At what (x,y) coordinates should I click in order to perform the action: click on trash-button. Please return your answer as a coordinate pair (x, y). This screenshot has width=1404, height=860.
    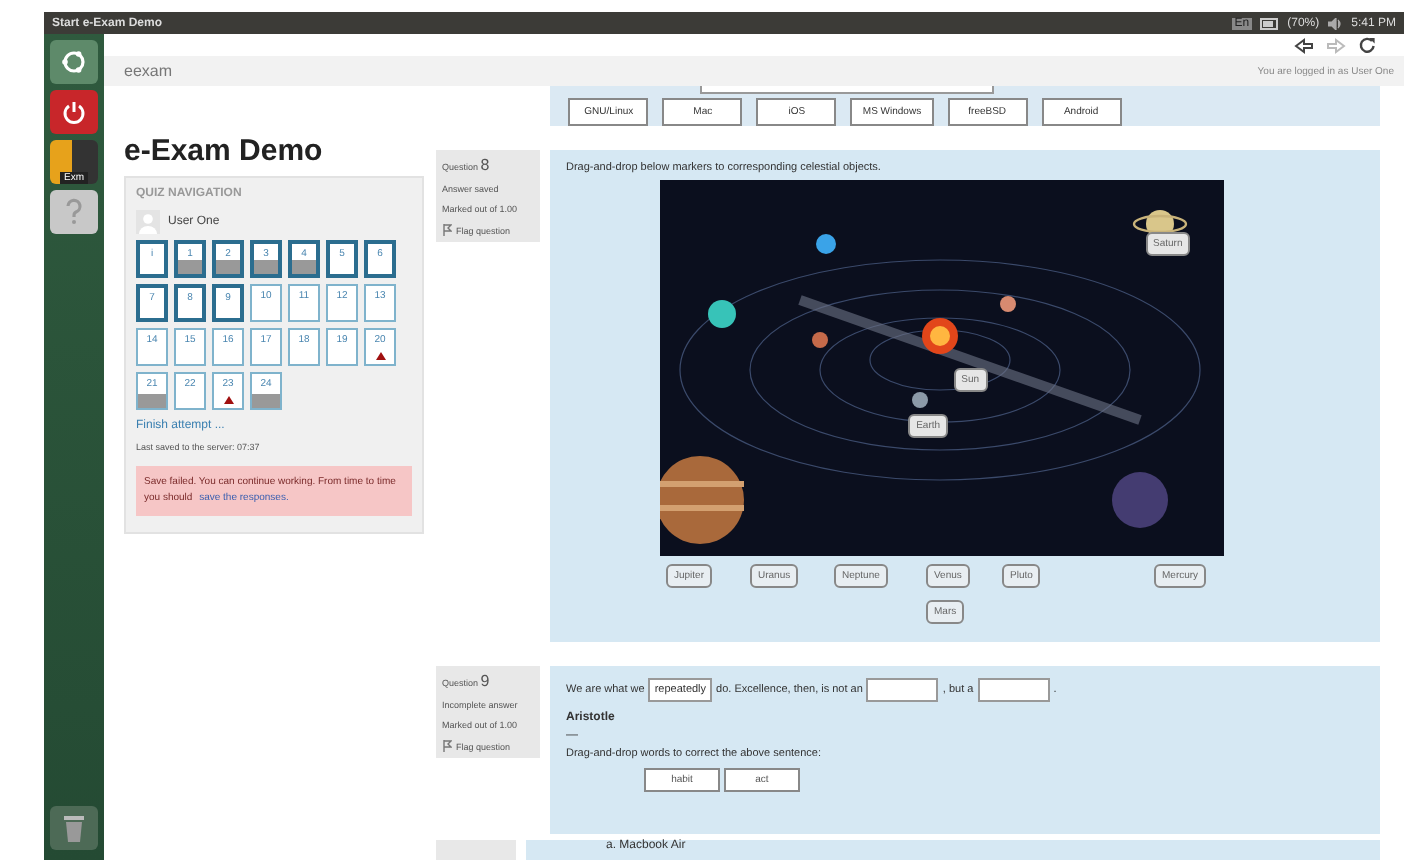
    Looking at the image, I should click on (74, 828).